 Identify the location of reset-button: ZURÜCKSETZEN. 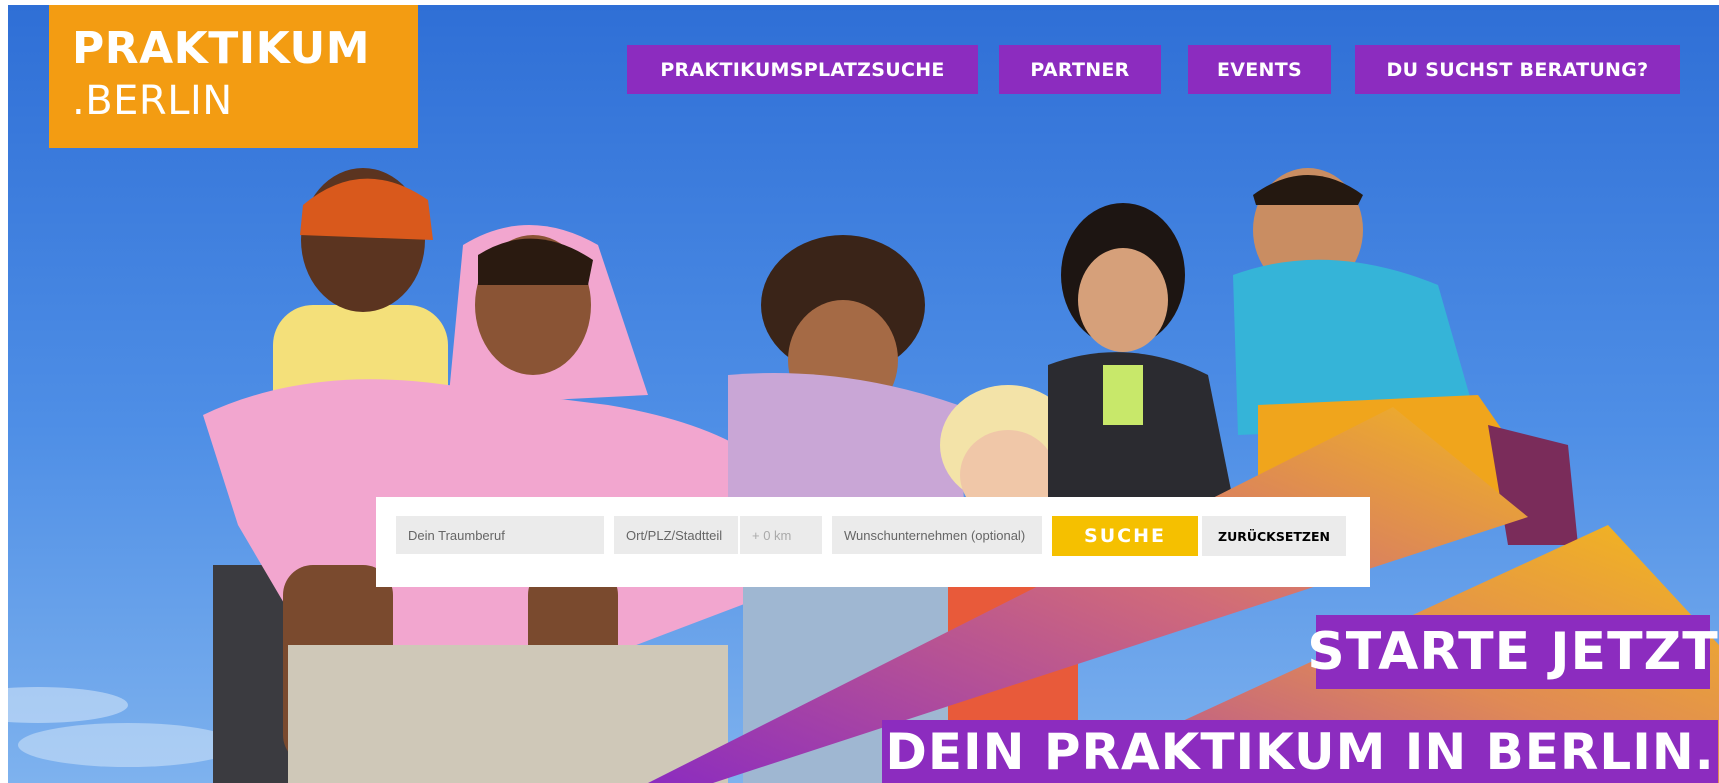
(1274, 536).